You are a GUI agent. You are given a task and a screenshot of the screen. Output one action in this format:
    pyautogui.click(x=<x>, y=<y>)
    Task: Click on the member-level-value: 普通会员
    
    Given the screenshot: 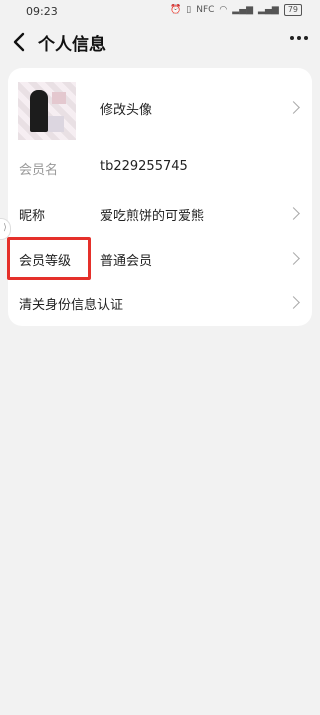 What is the action you would take?
    pyautogui.click(x=126, y=261)
    